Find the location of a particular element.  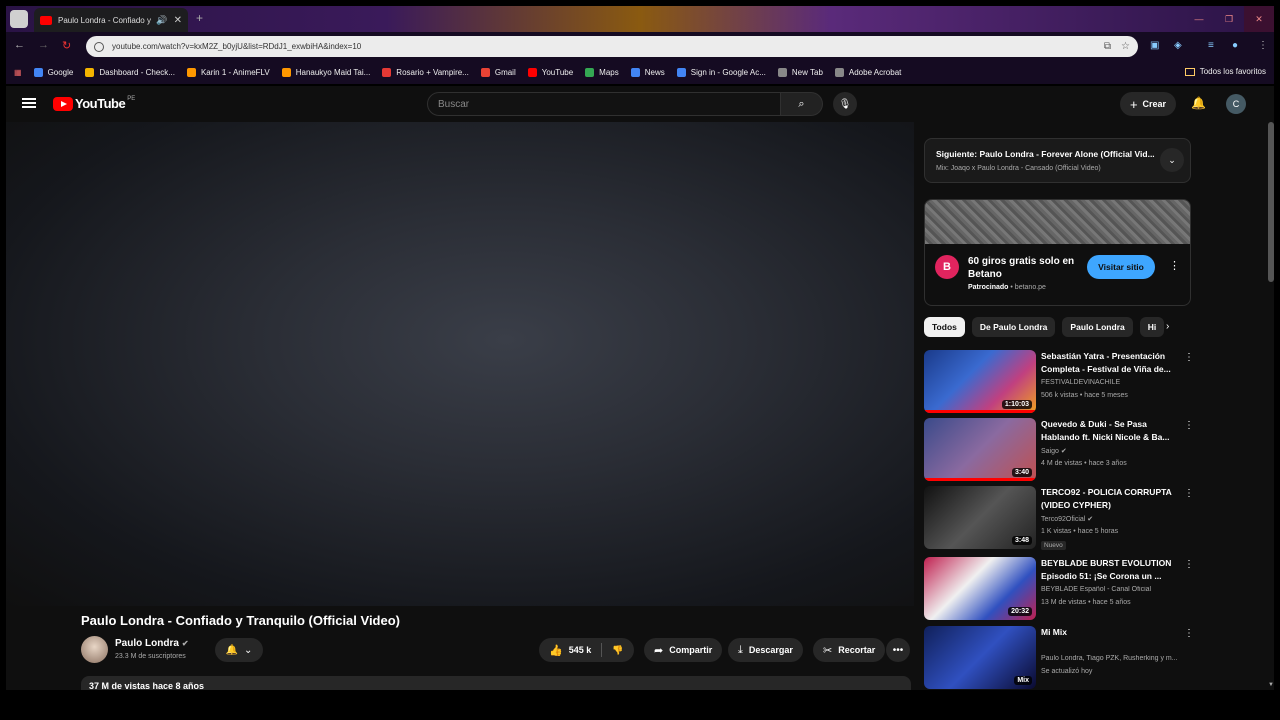

youtube-favicon-icon is located at coordinates (46, 20).